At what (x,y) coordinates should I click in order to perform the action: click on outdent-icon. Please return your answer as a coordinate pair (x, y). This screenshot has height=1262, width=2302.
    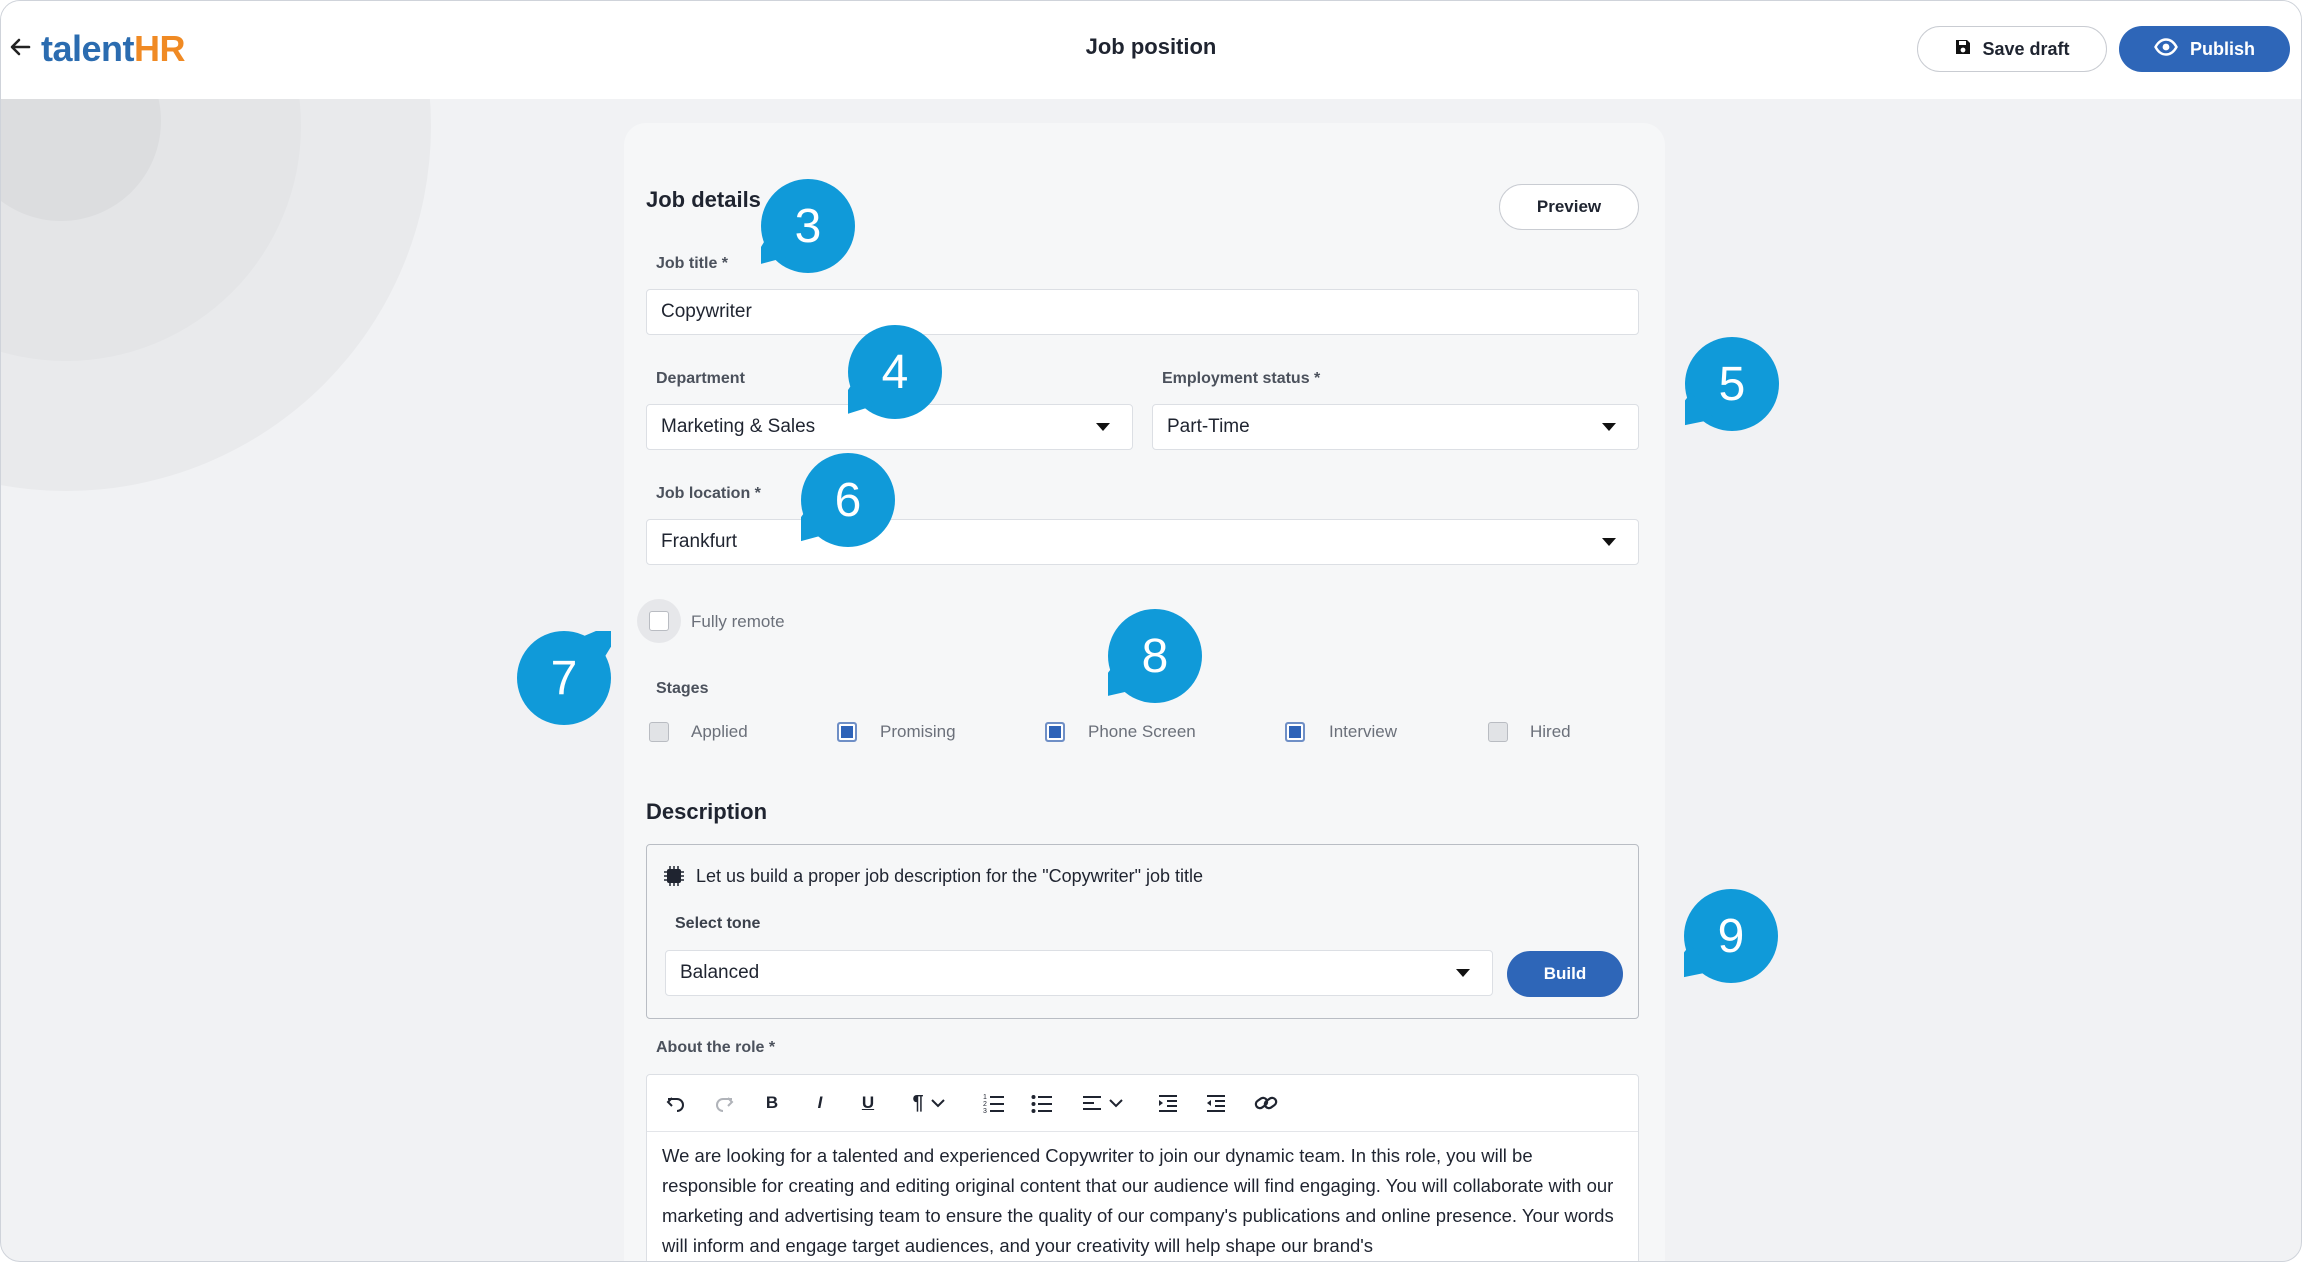
    Looking at the image, I should click on (1216, 1103).